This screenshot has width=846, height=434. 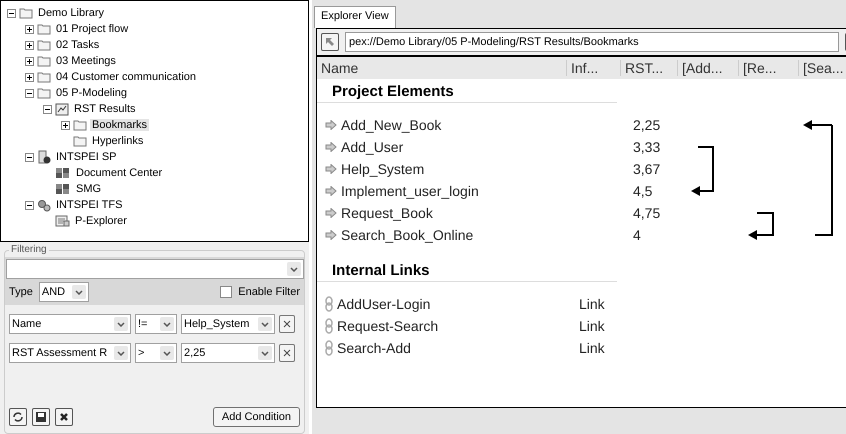 What do you see at coordinates (391, 125) in the screenshot?
I see `item-name: Add_New_Book` at bounding box center [391, 125].